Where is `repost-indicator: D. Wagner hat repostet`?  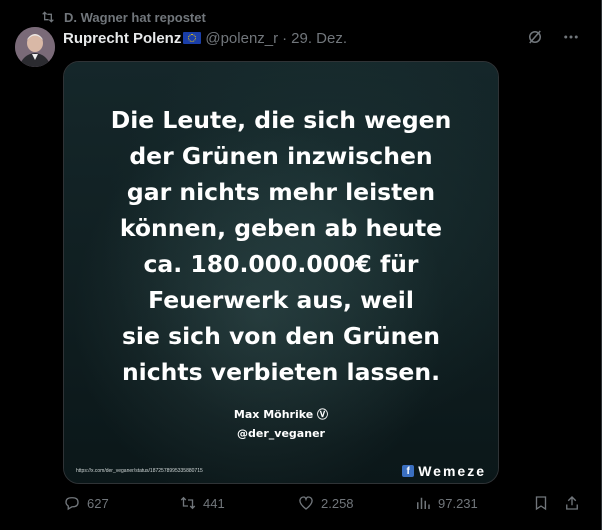 repost-indicator: D. Wagner hat repostet is located at coordinates (123, 17).